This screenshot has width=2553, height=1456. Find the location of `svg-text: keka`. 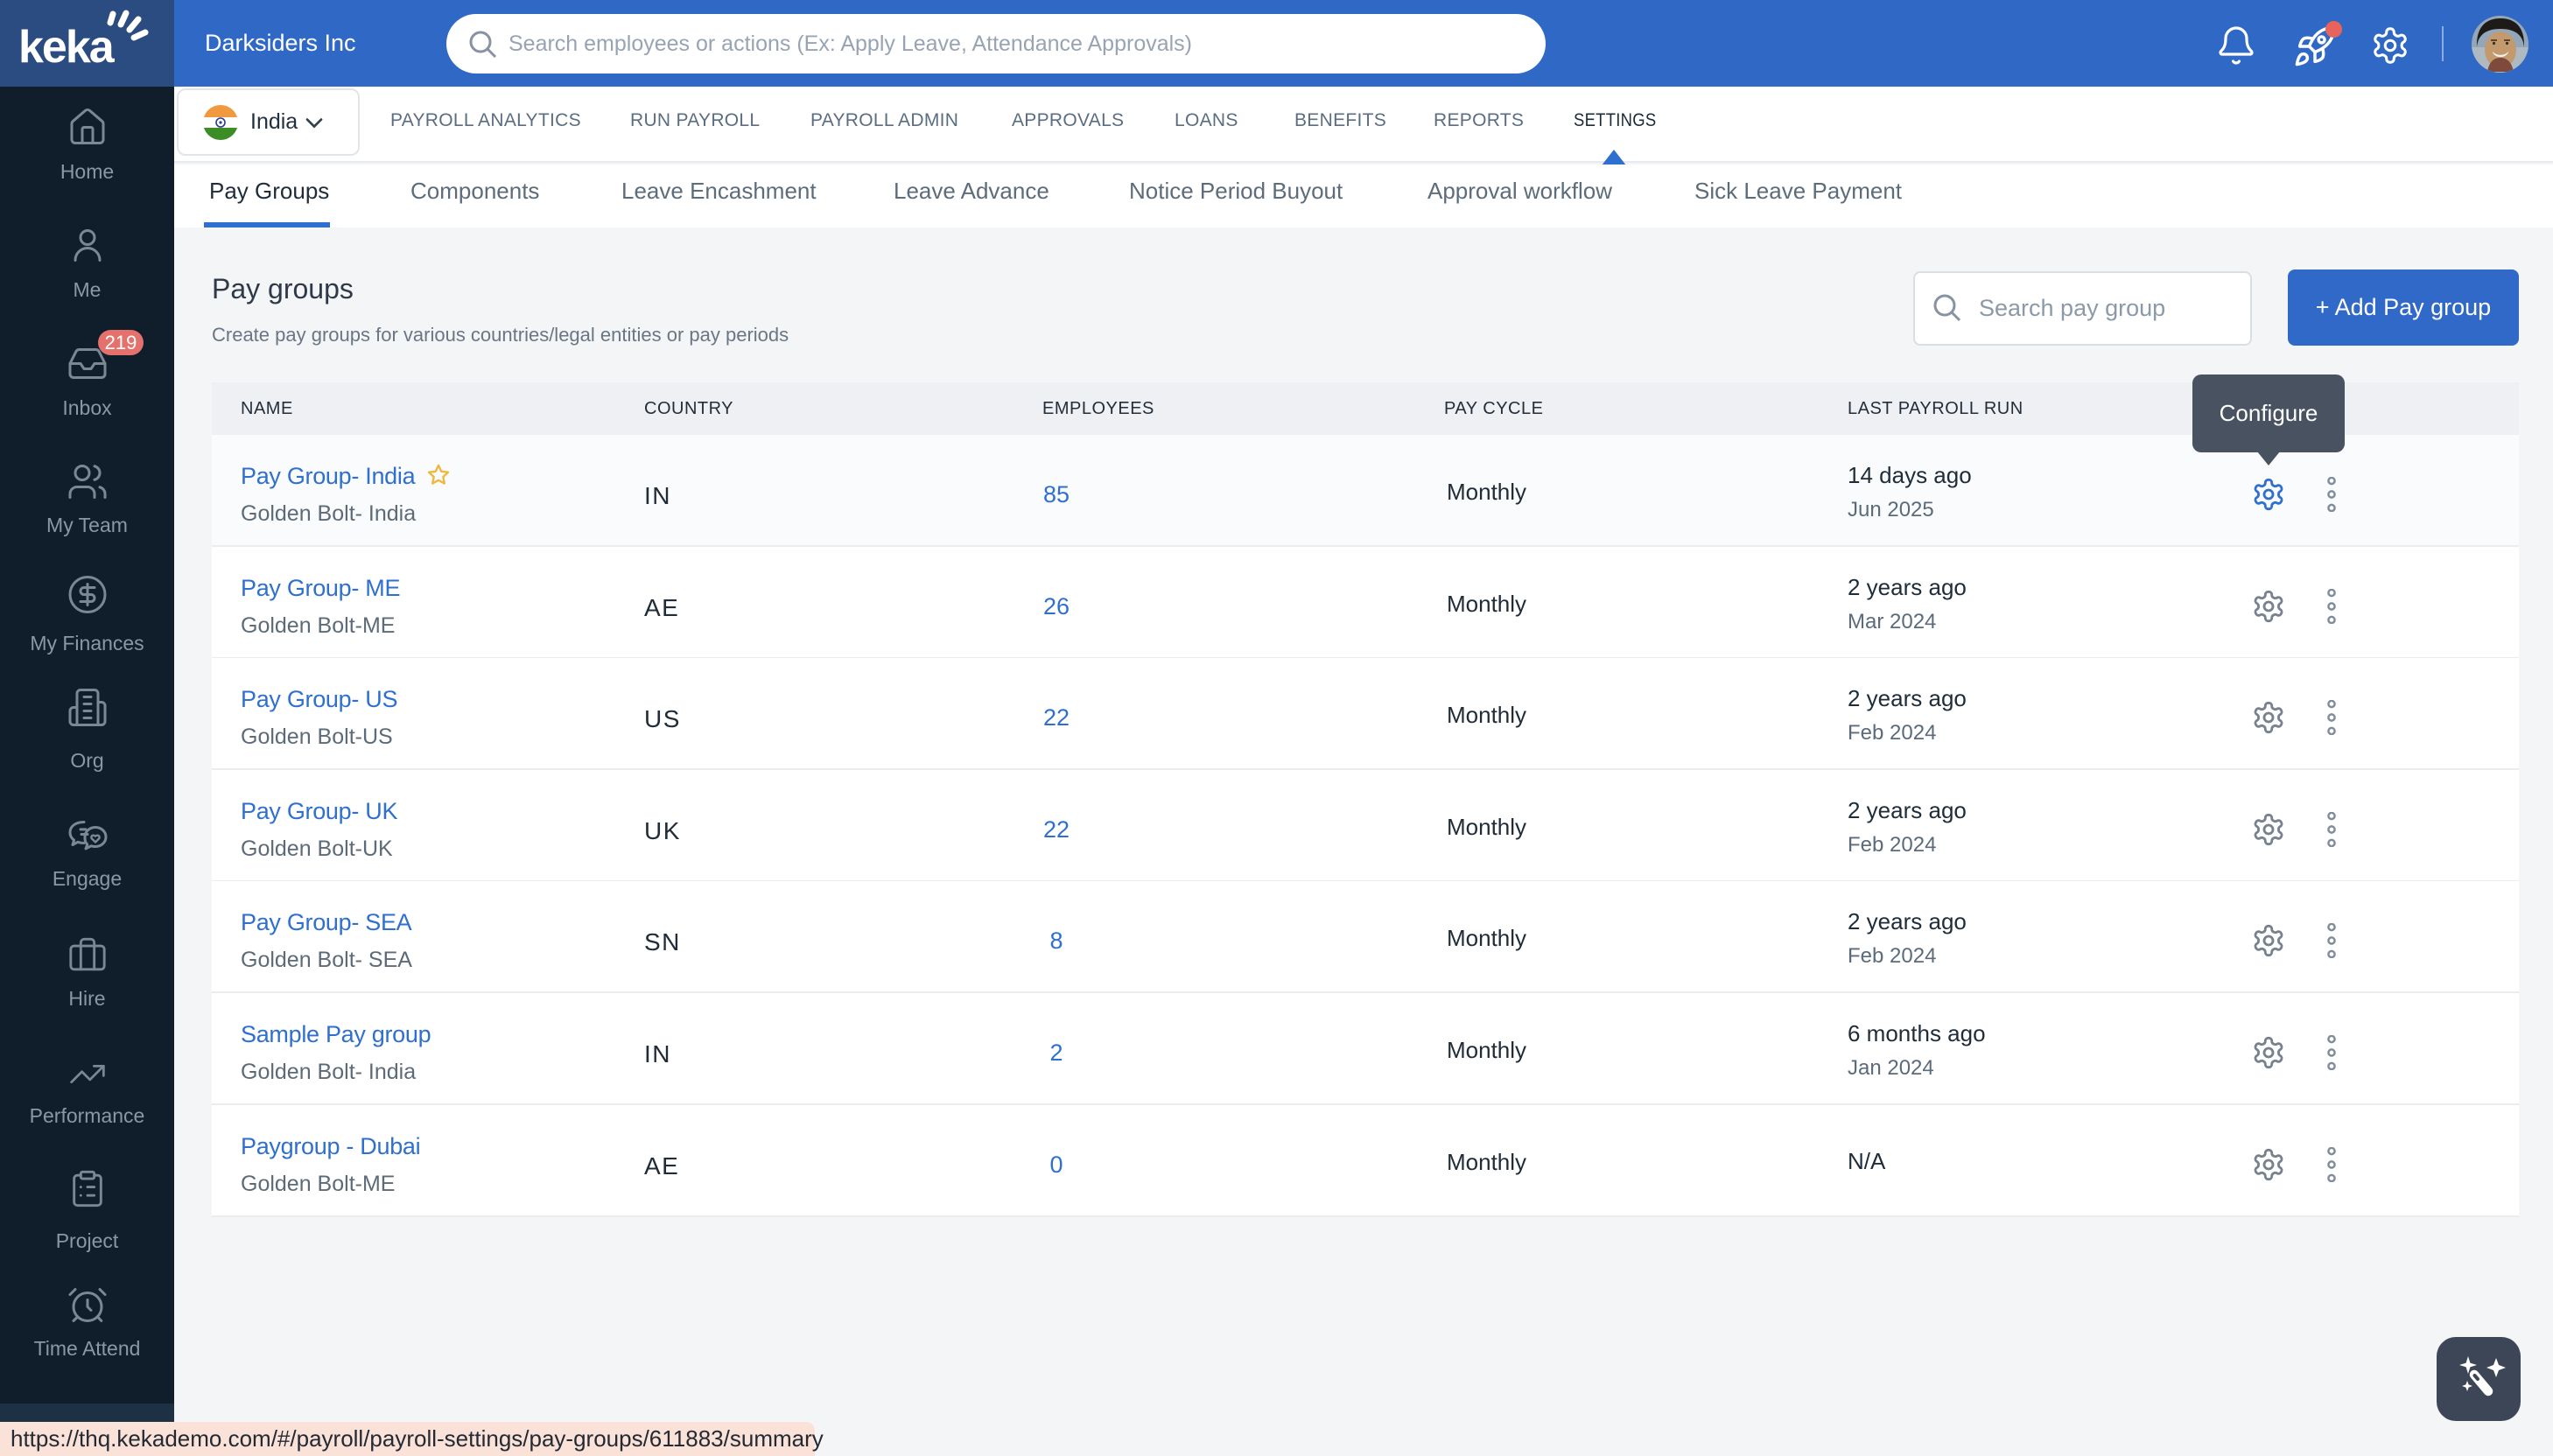

svg-text: keka is located at coordinates (67, 47).